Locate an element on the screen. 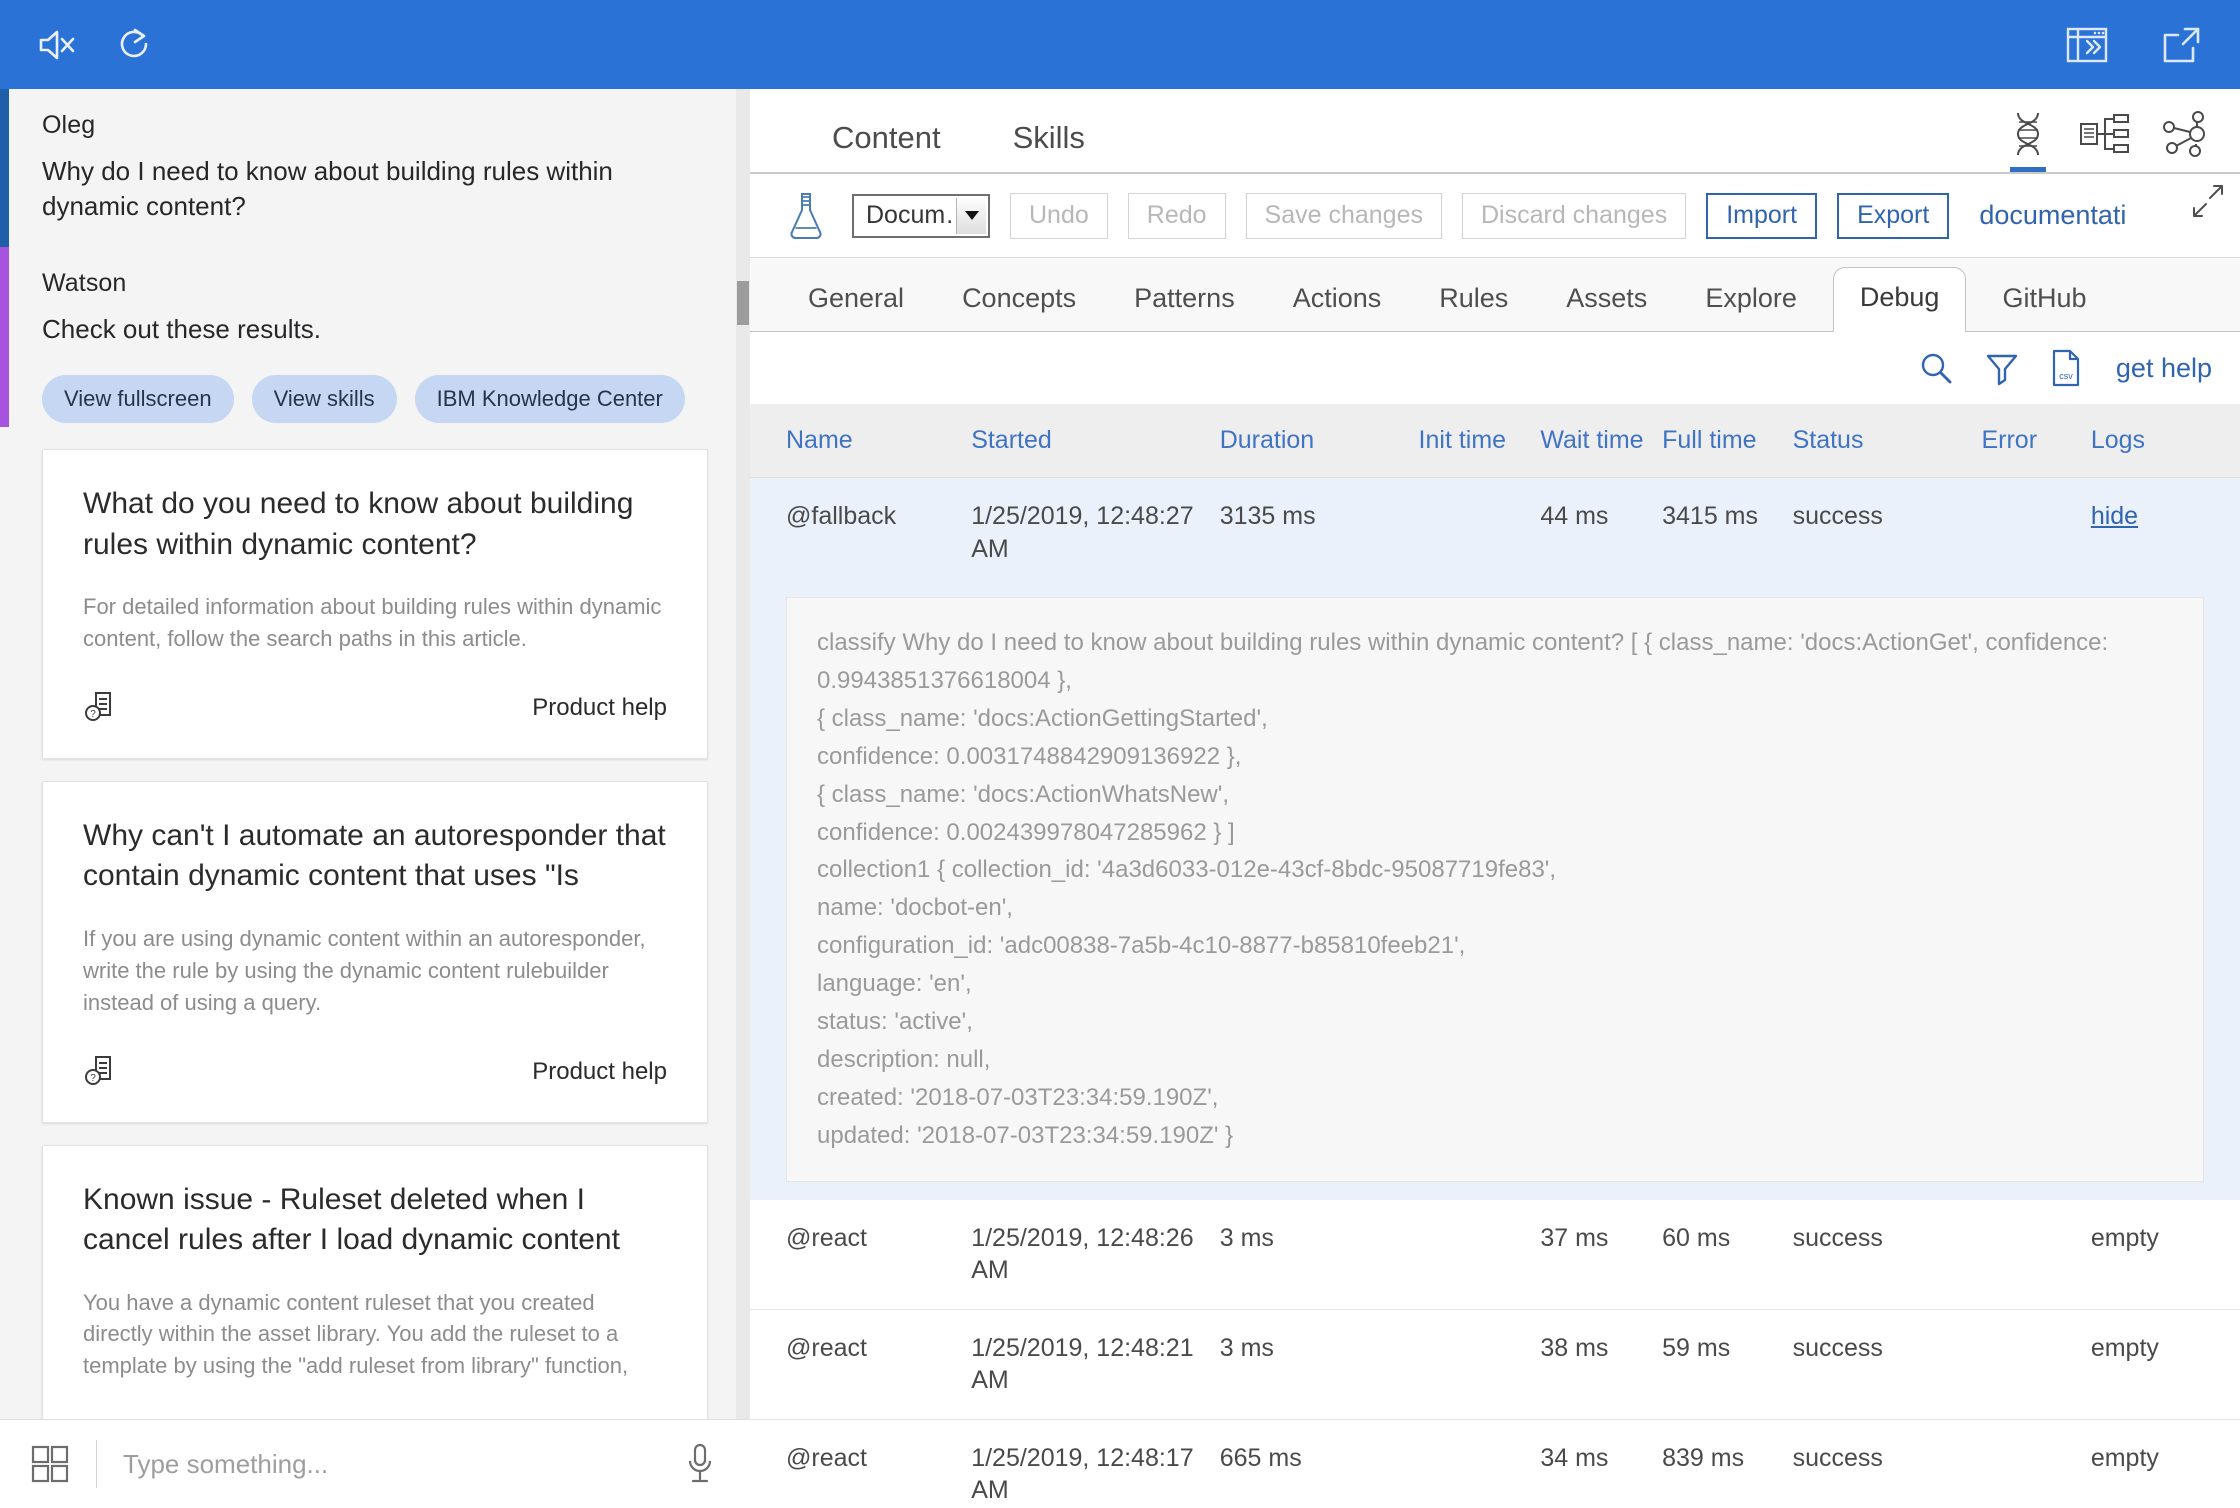 Image resolution: width=2240 pixels, height=1508 pixels. chip-view-fullscreen: View fullscreen is located at coordinates (138, 399).